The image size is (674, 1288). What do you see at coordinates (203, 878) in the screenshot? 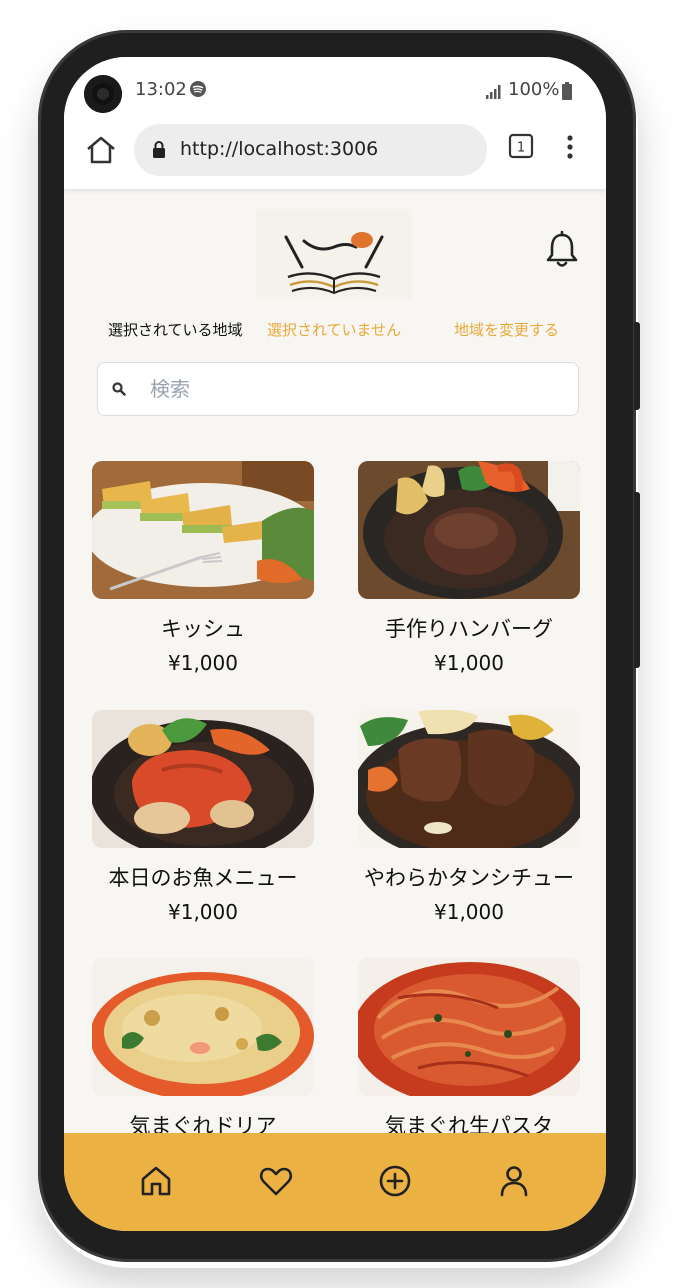
I see `menu-item-name: 本日のお魚メニュー` at bounding box center [203, 878].